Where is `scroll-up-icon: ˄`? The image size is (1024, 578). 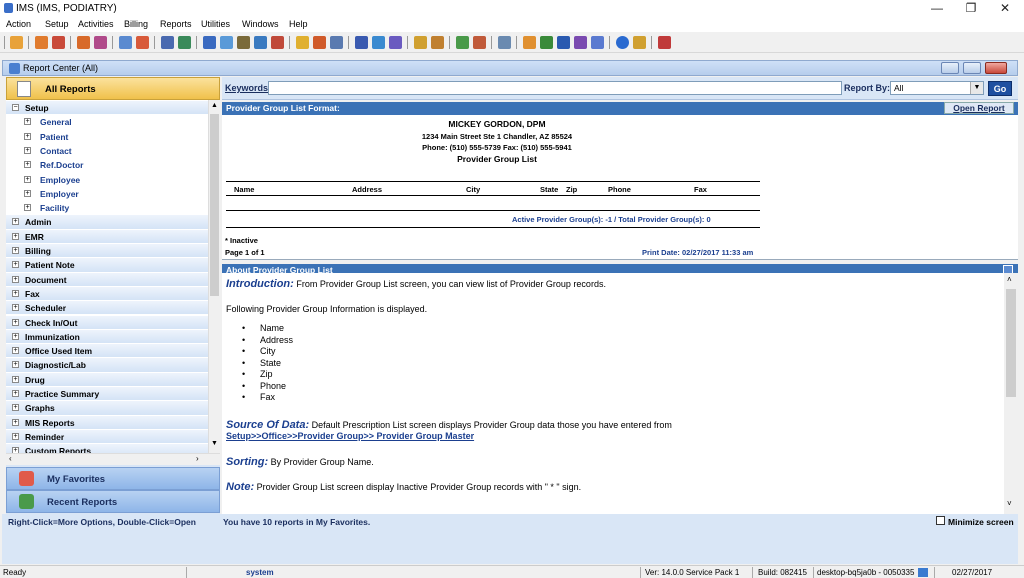
scroll-up-icon: ˄ is located at coordinates (1009, 279).